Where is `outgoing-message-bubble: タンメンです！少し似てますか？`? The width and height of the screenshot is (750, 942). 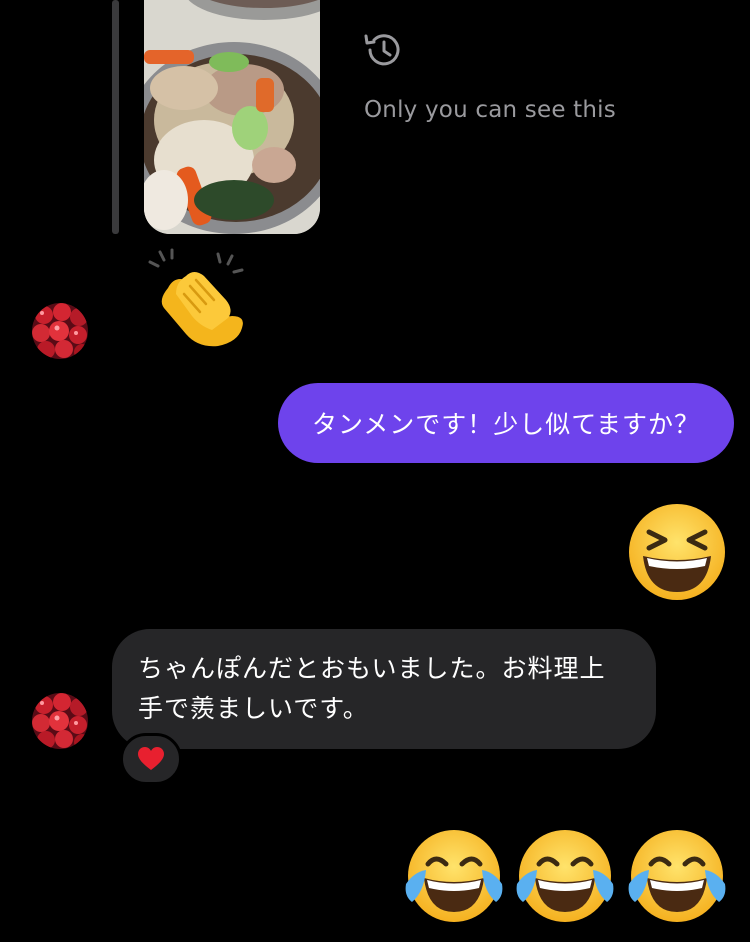 outgoing-message-bubble: タンメンです！少し似てますか？ is located at coordinates (506, 423).